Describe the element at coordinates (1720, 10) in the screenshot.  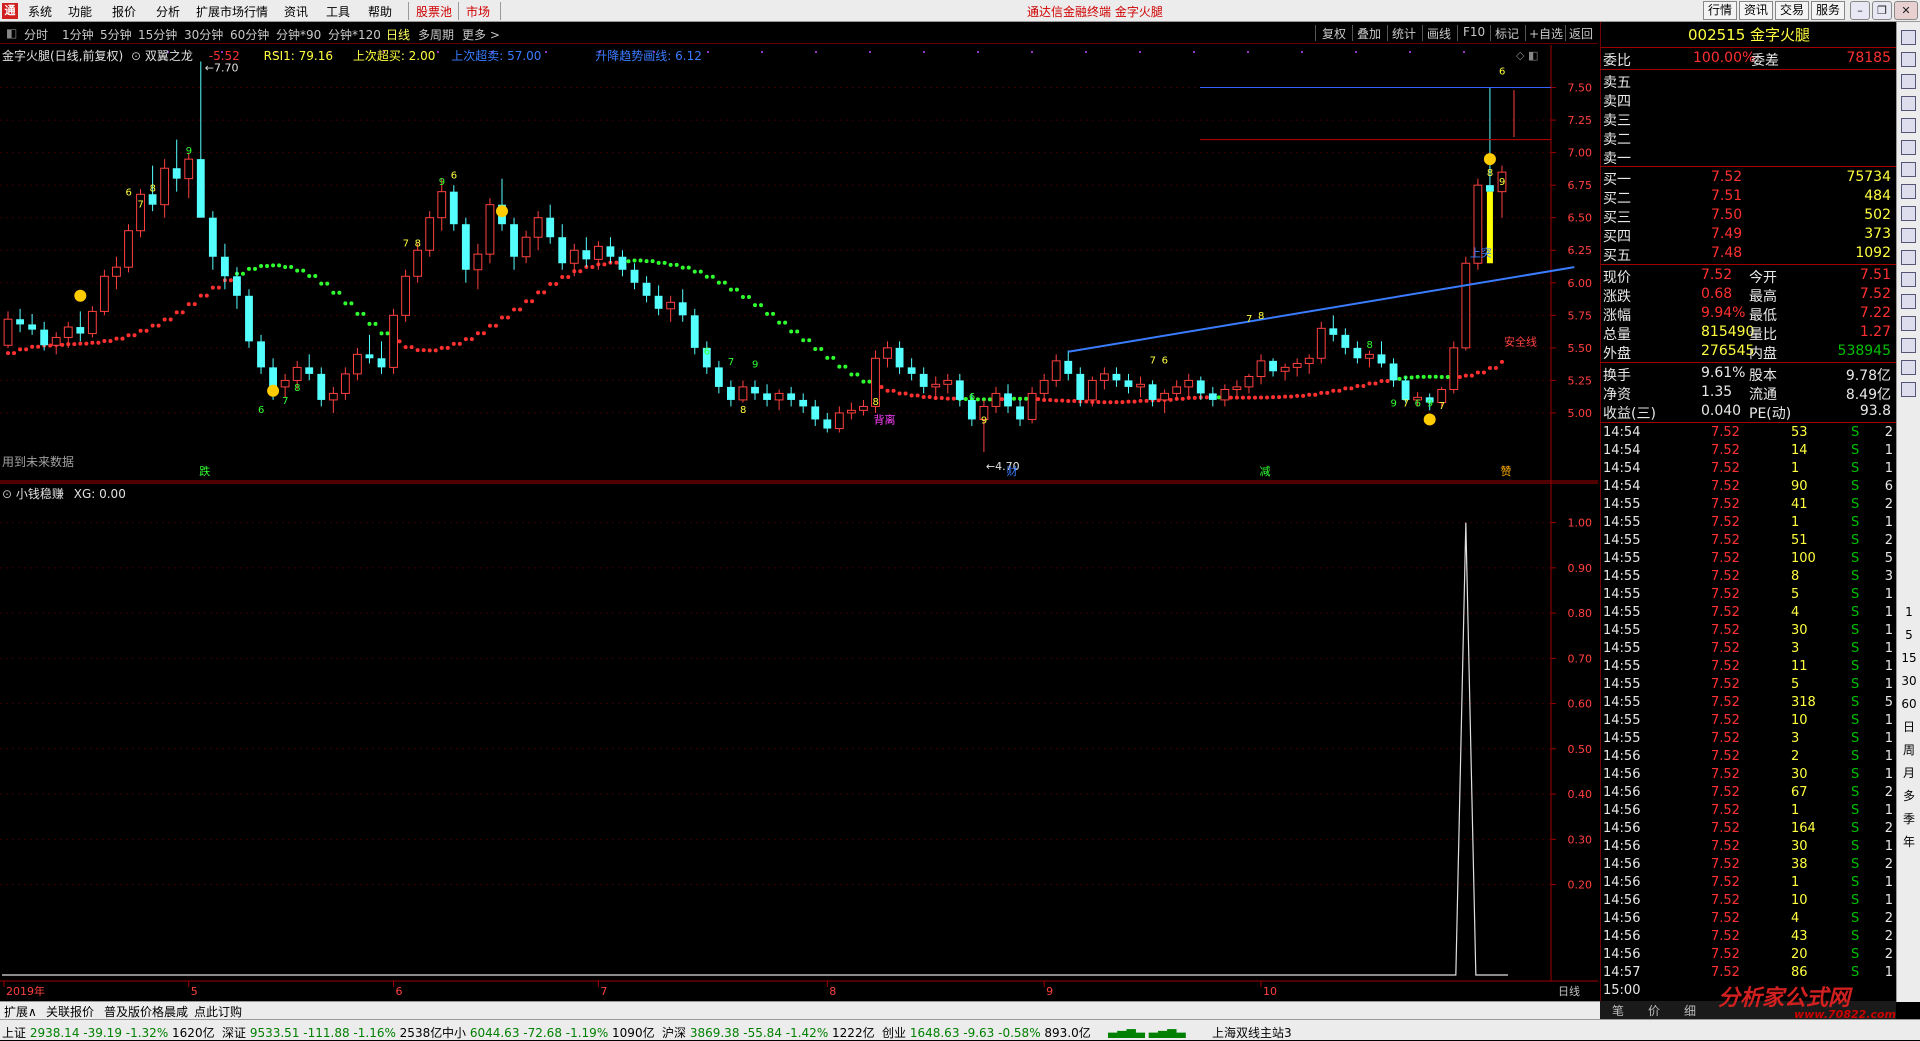
I see `btn-quotes: 行情` at that location.